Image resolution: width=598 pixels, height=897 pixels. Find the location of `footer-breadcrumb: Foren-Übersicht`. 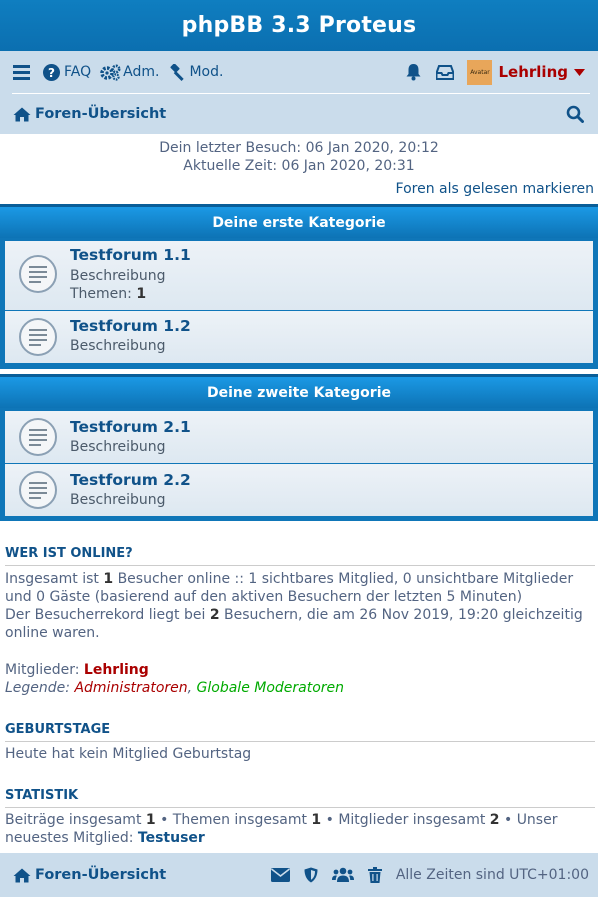

footer-breadcrumb: Foren-Übersicht is located at coordinates (89, 875).